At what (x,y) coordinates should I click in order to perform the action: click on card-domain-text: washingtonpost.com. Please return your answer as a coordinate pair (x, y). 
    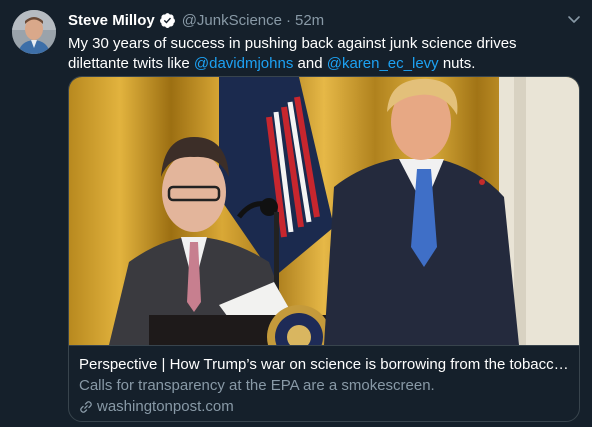
    Looking at the image, I should click on (165, 406).